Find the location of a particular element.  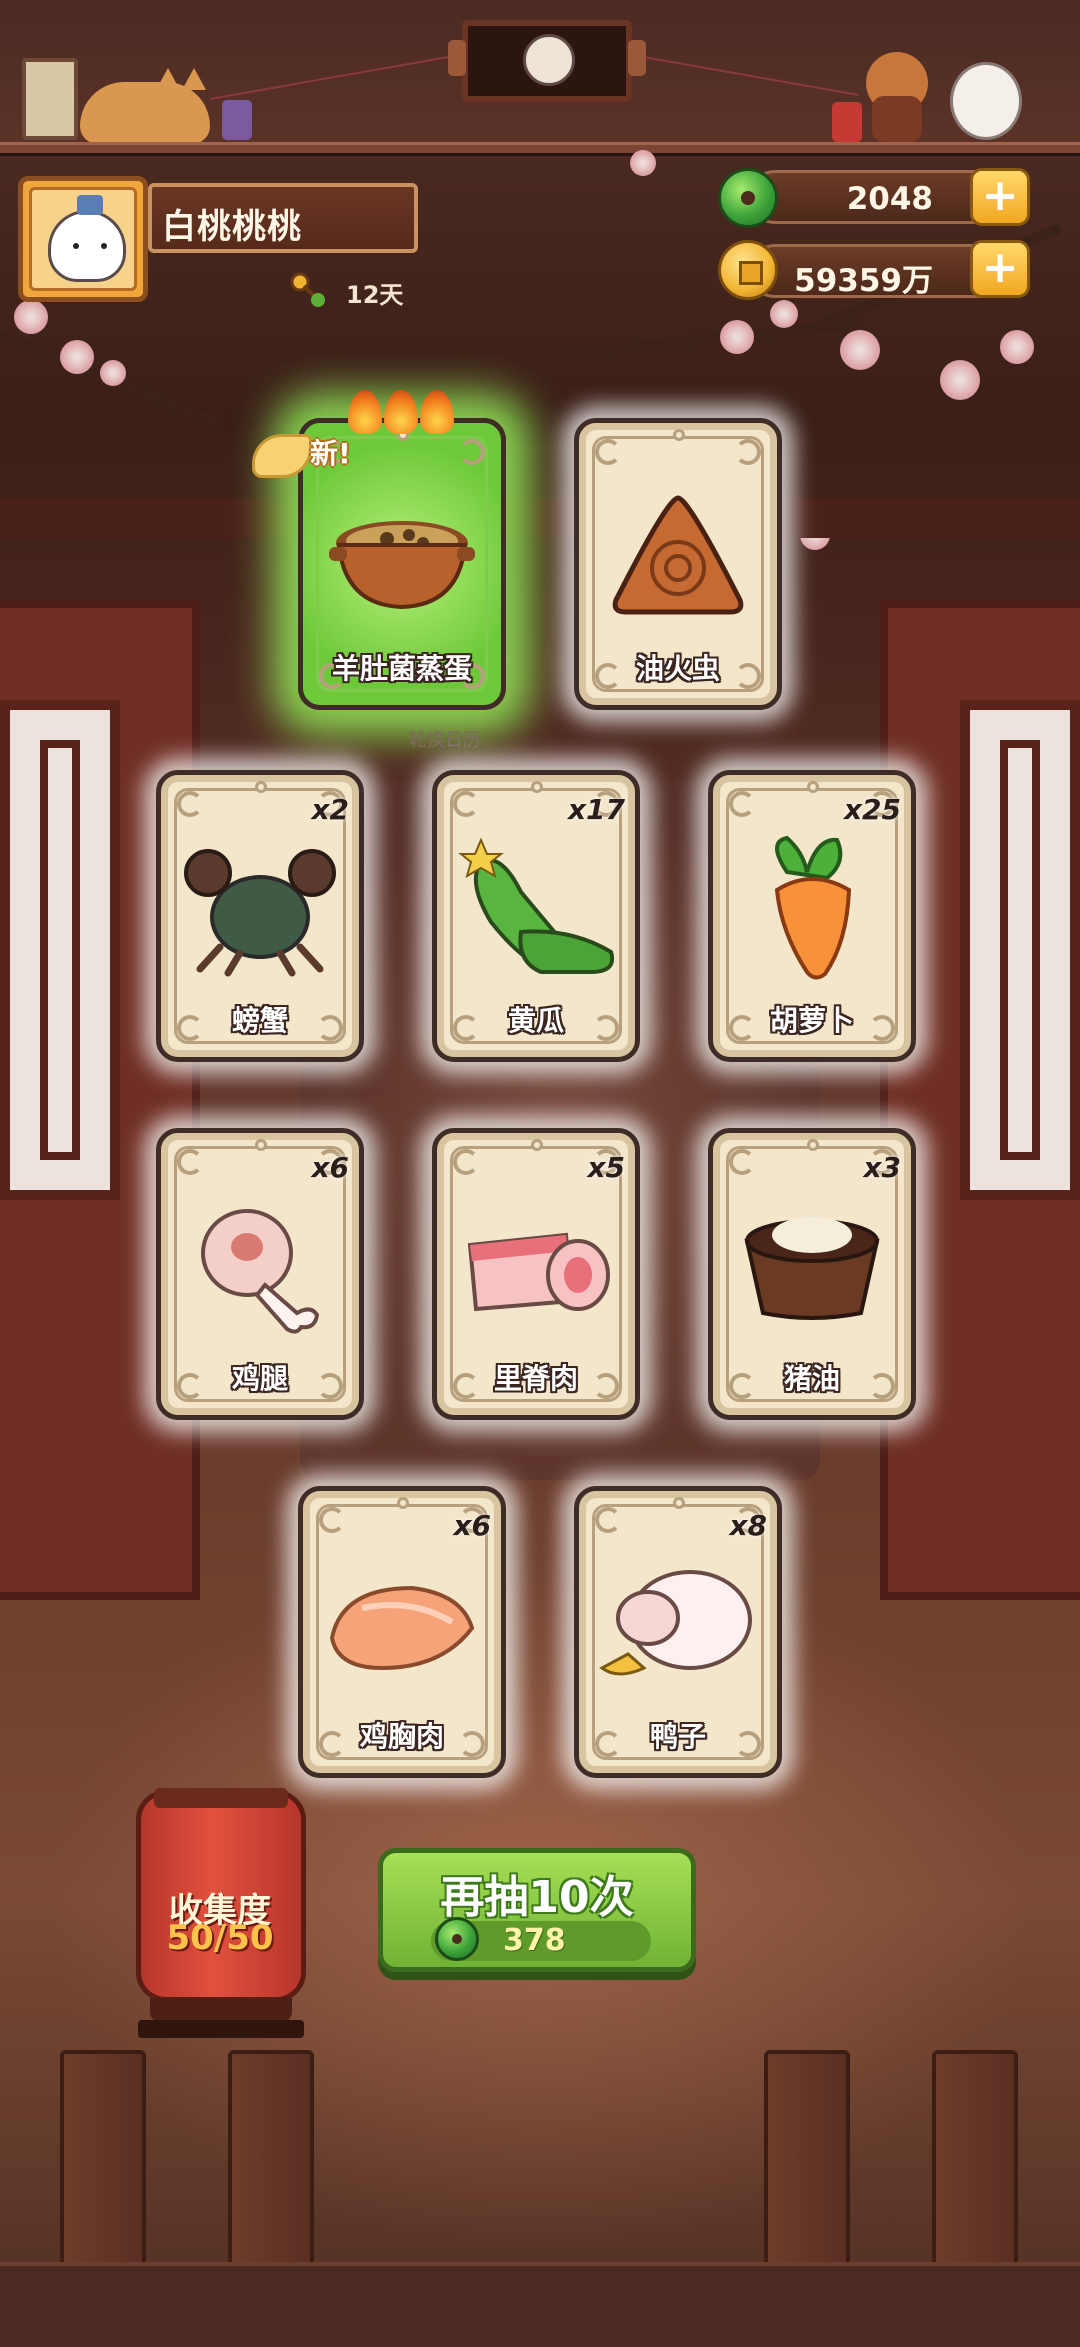

portrait-scroll-decoration is located at coordinates (547, 61).